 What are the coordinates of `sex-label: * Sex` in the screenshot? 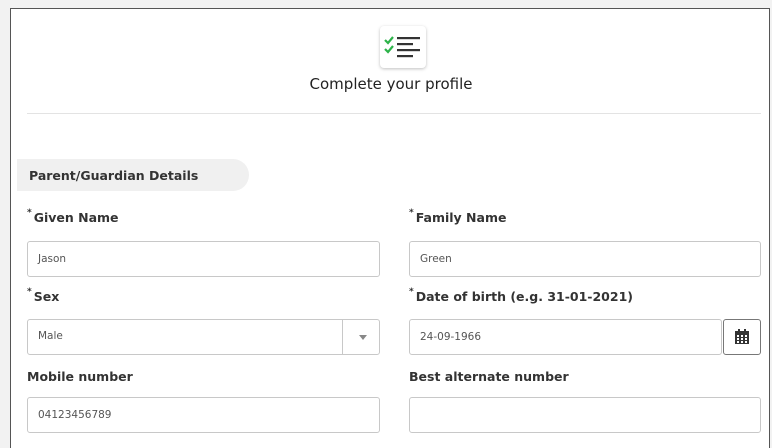 It's located at (43, 295).